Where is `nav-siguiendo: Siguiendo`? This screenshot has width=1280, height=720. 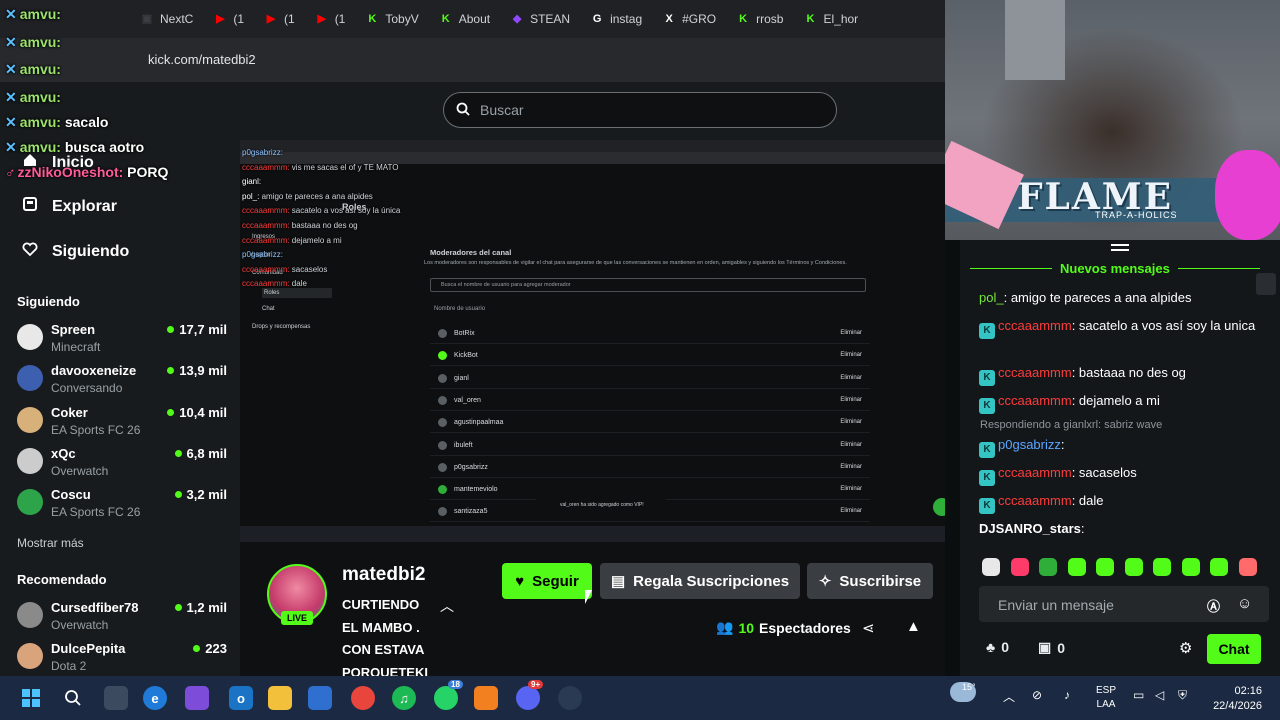
nav-siguiendo: Siguiendo is located at coordinates (75, 251).